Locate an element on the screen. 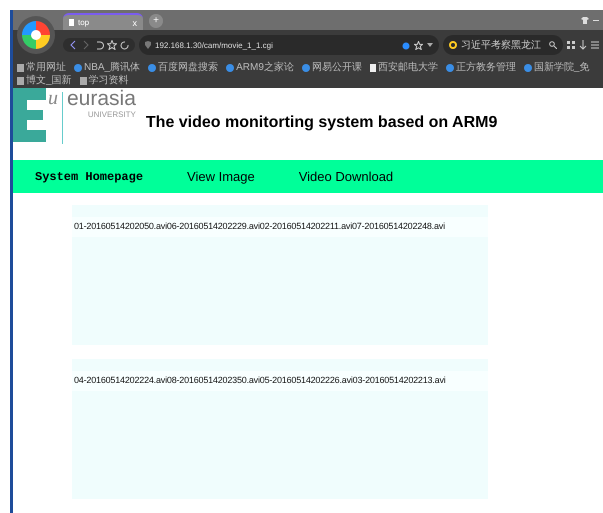  nav-link: System Homepage is located at coordinates (89, 177).